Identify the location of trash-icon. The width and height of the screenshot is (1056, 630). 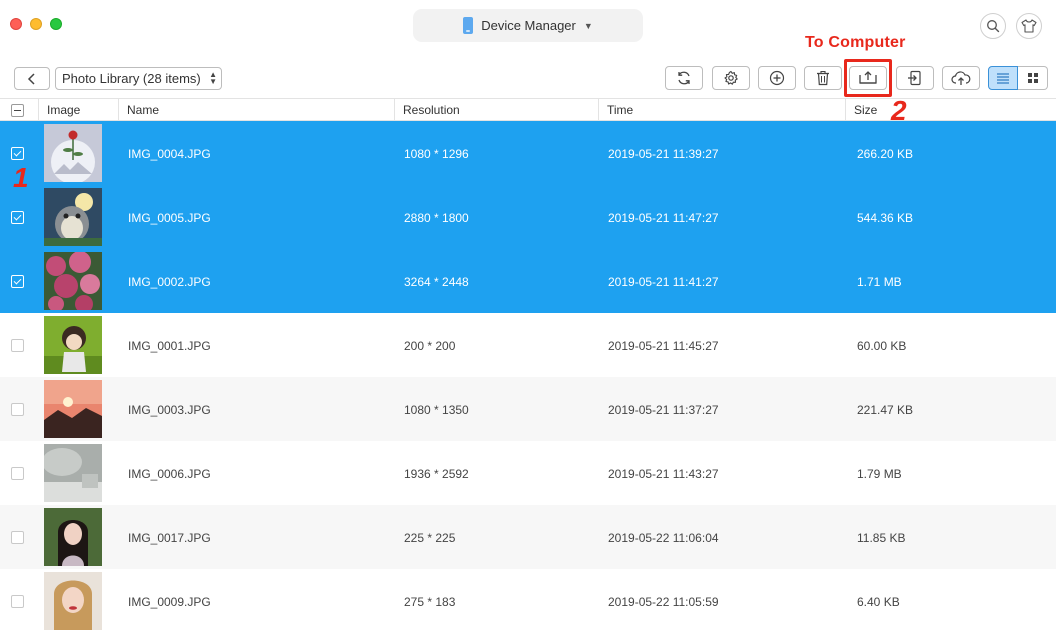
(823, 78).